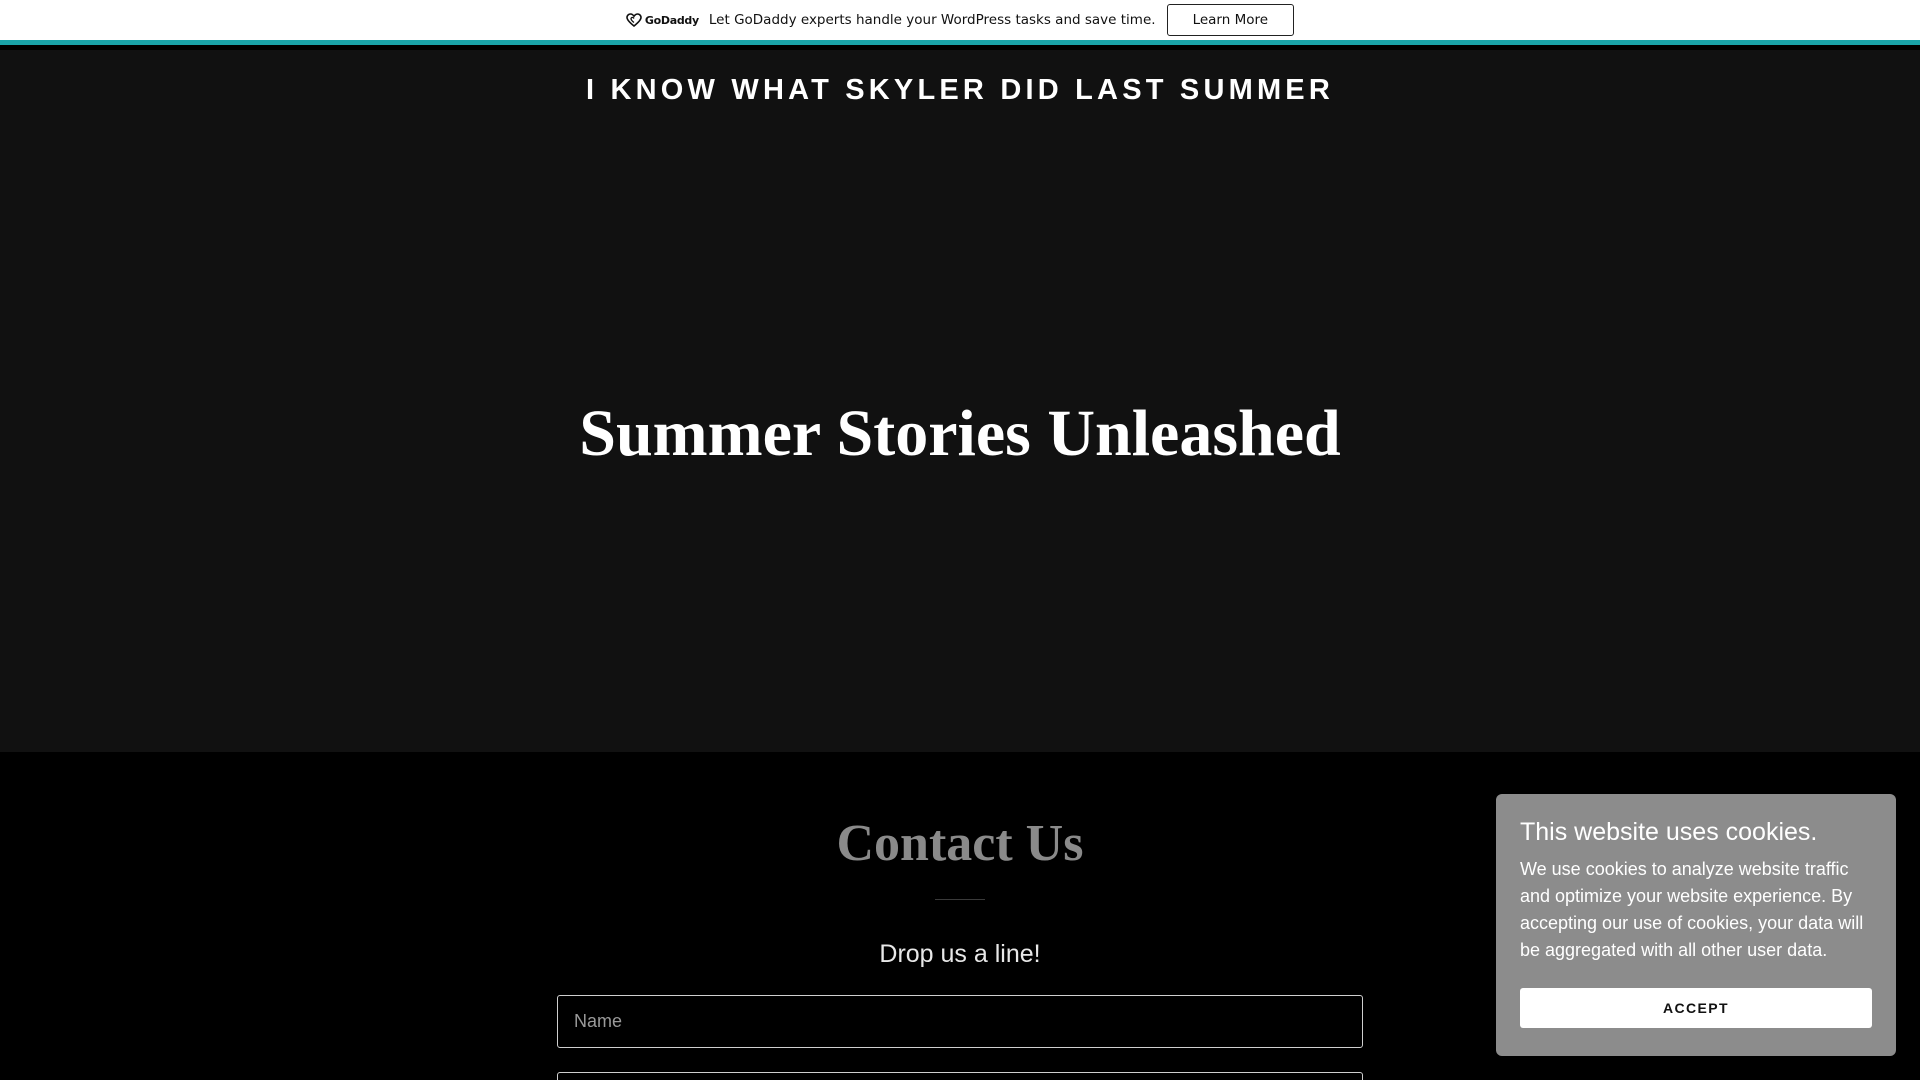 Image resolution: width=1920 pixels, height=1080 pixels. What do you see at coordinates (960, 1076) in the screenshot?
I see `email-input` at bounding box center [960, 1076].